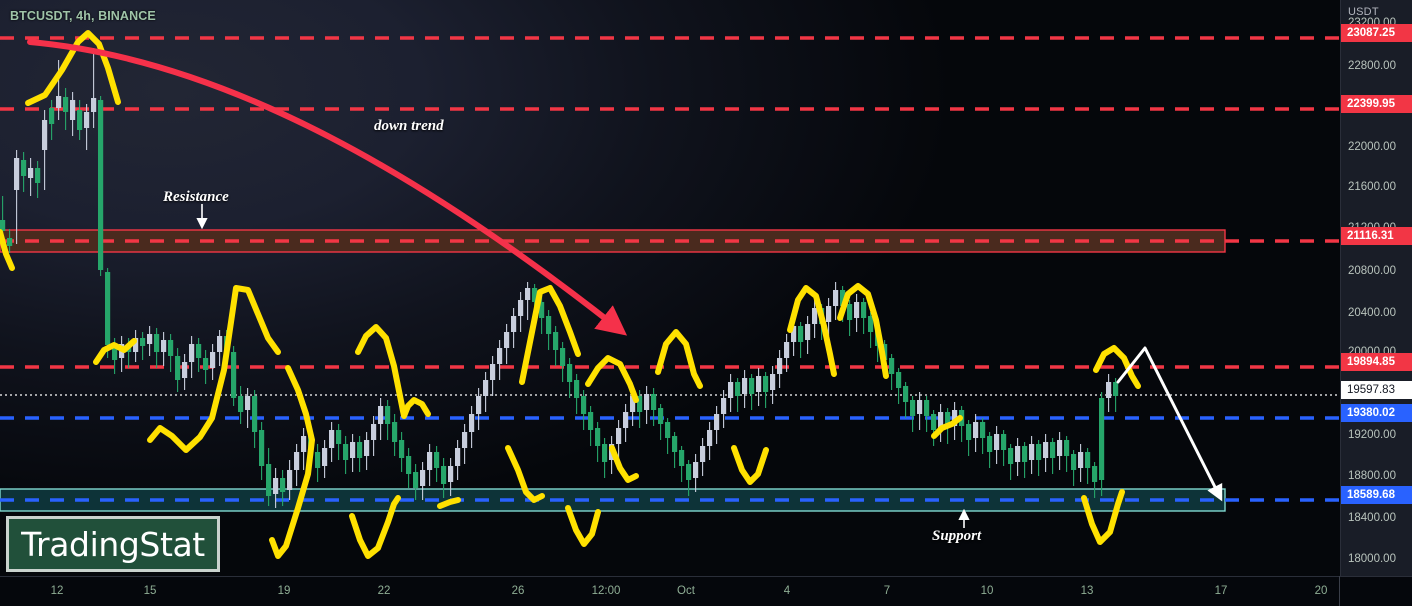 The height and width of the screenshot is (606, 1412). I want to click on price-tick: 18000.00, so click(1372, 559).